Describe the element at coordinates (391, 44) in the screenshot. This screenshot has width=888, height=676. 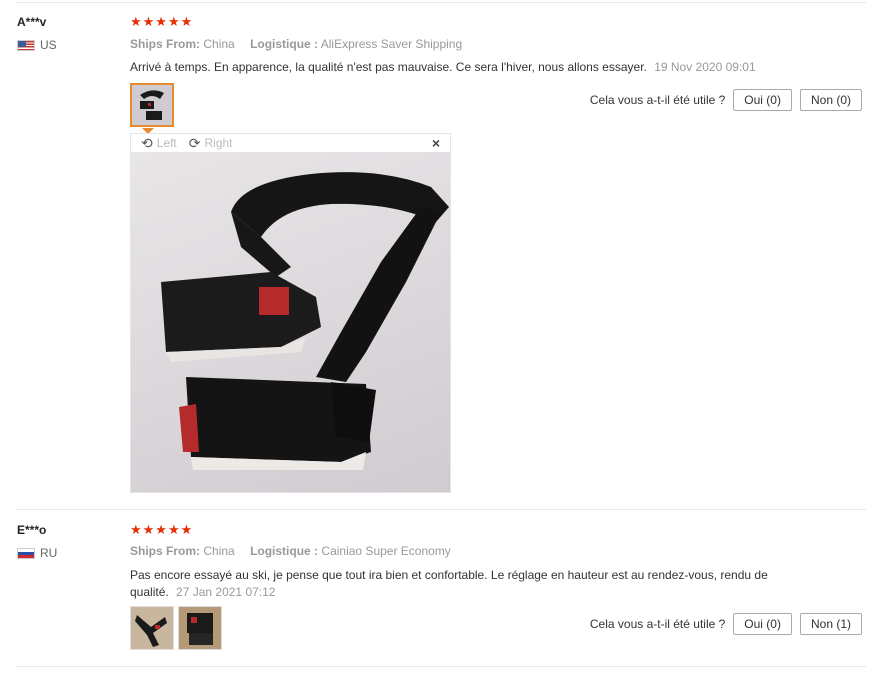
I see `logistics-value: AliExpress Saver Shipping` at that location.